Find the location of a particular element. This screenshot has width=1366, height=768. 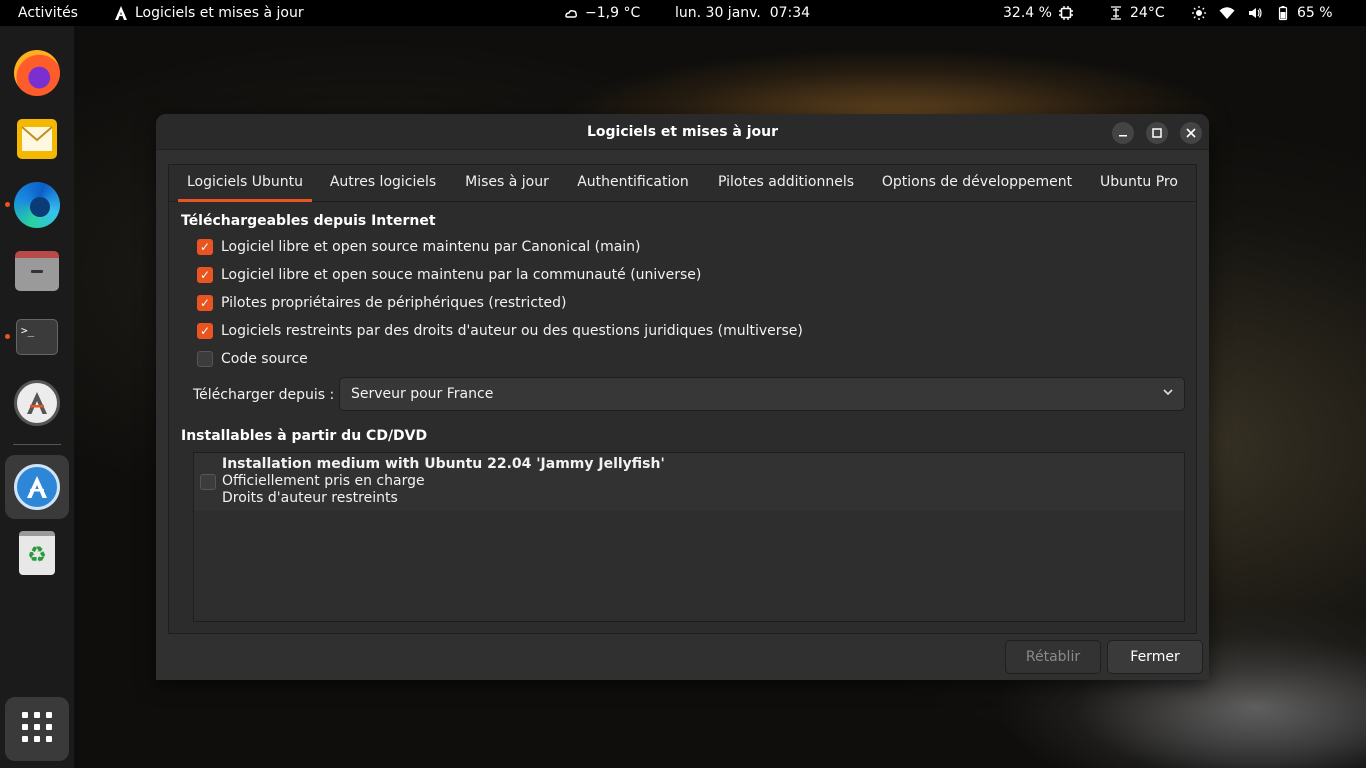

cd-entry-license: Droits d'auteur restreints is located at coordinates (310, 498).